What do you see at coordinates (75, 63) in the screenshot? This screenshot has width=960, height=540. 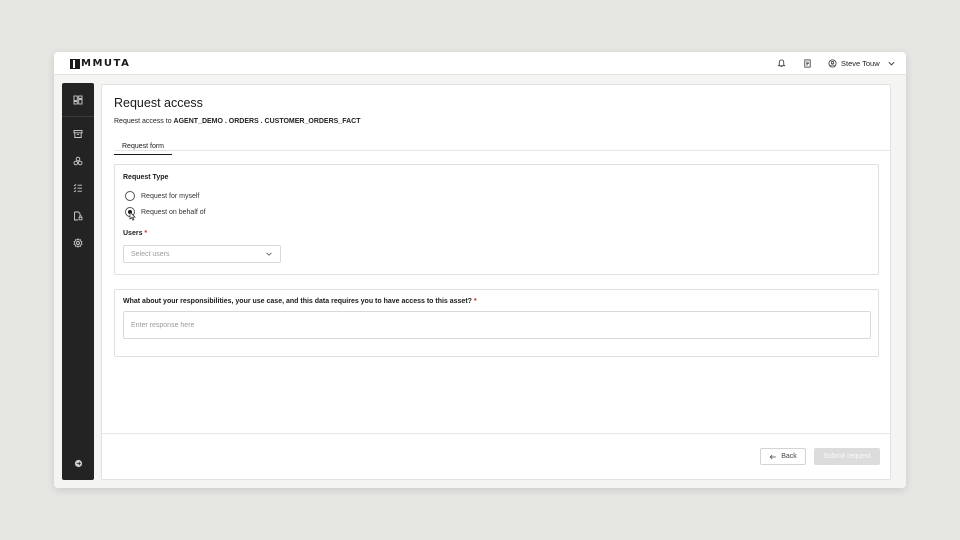 I see `logo-mark-icon` at bounding box center [75, 63].